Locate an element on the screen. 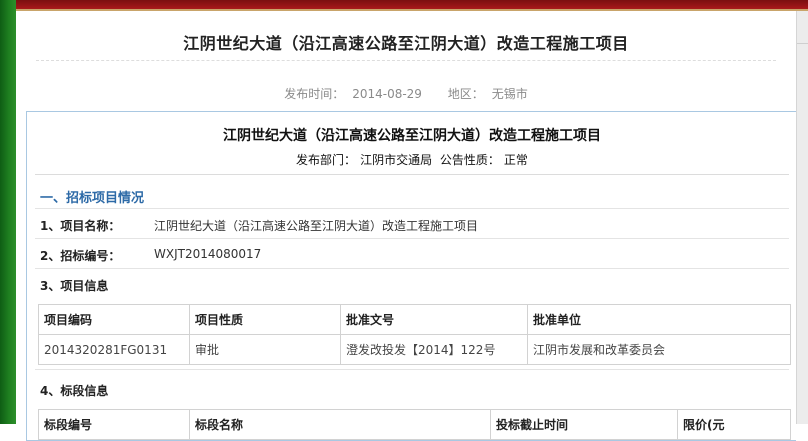 This screenshot has width=808, height=441. project-info-label: 3、项目信息 is located at coordinates (74, 286).